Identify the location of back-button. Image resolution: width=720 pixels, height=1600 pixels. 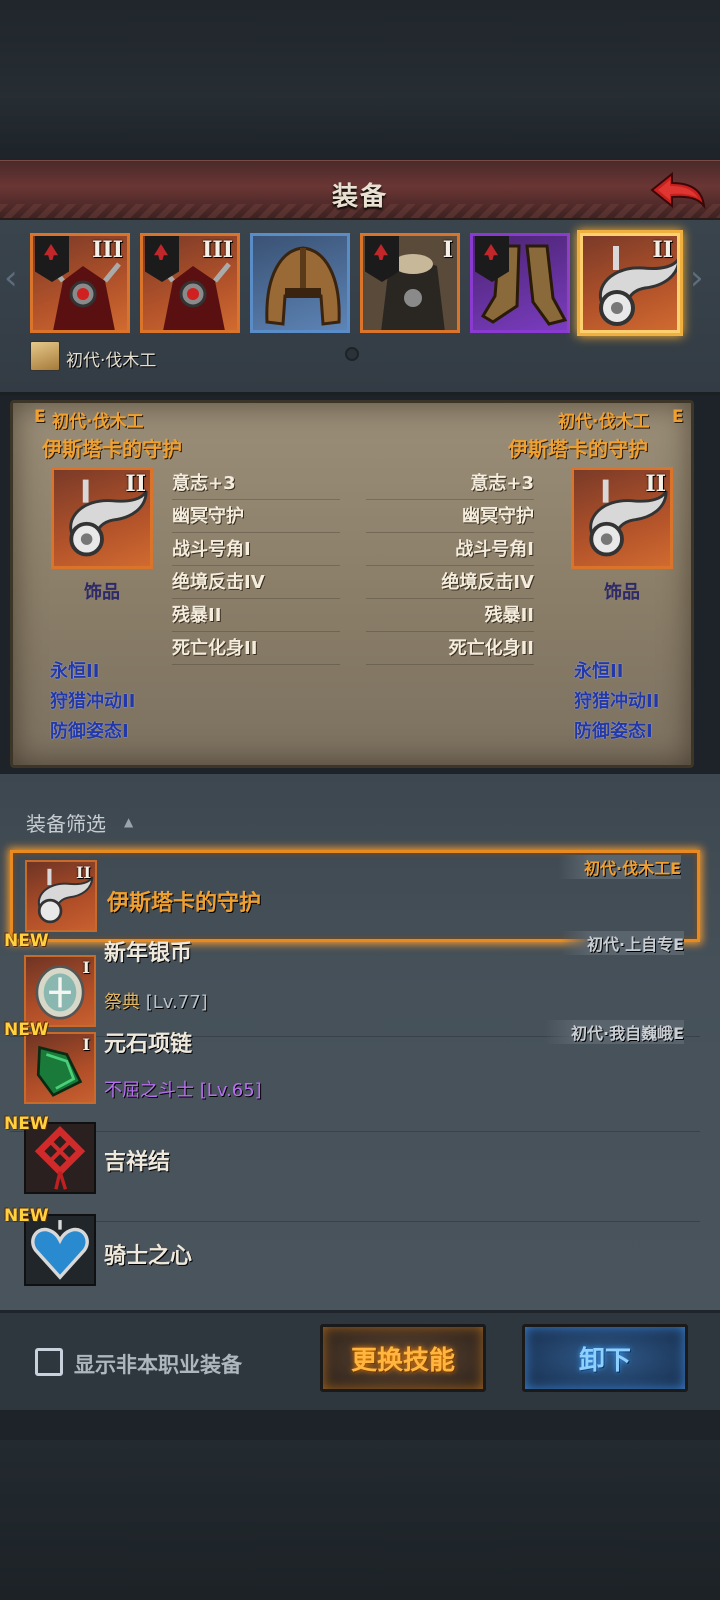
(678, 191).